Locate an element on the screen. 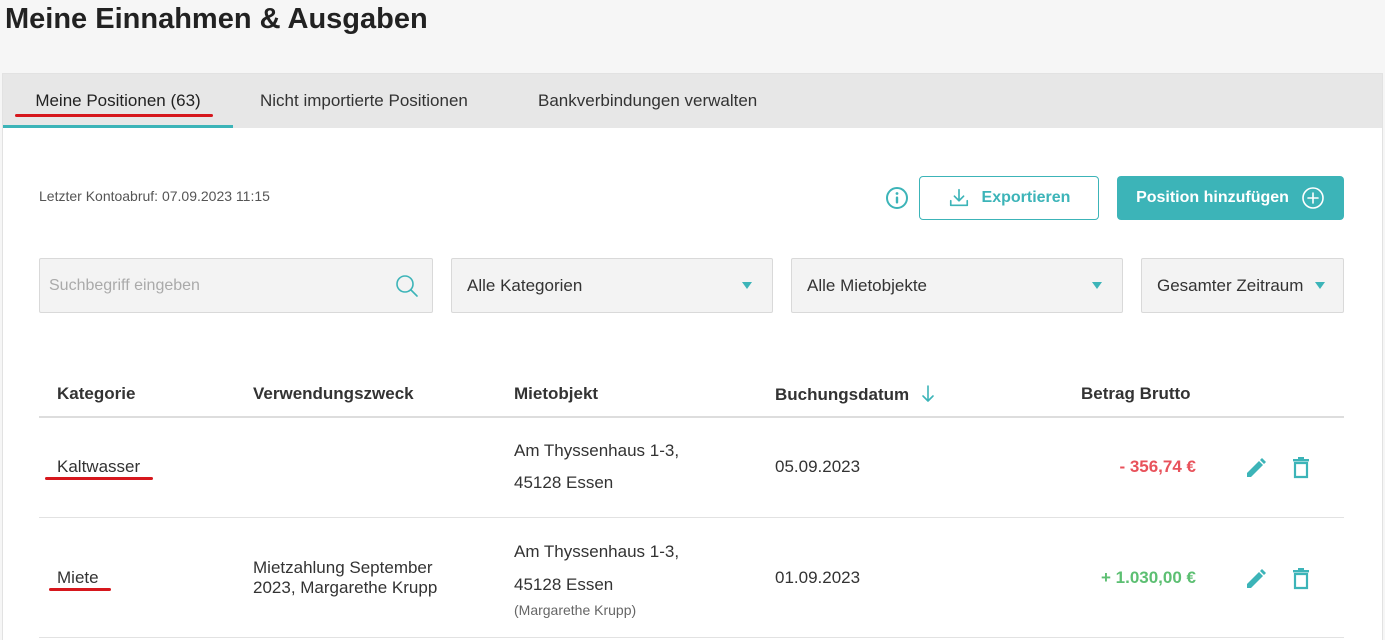 This screenshot has width=1385, height=640. category-select: Alle Kategorien is located at coordinates (612, 285).